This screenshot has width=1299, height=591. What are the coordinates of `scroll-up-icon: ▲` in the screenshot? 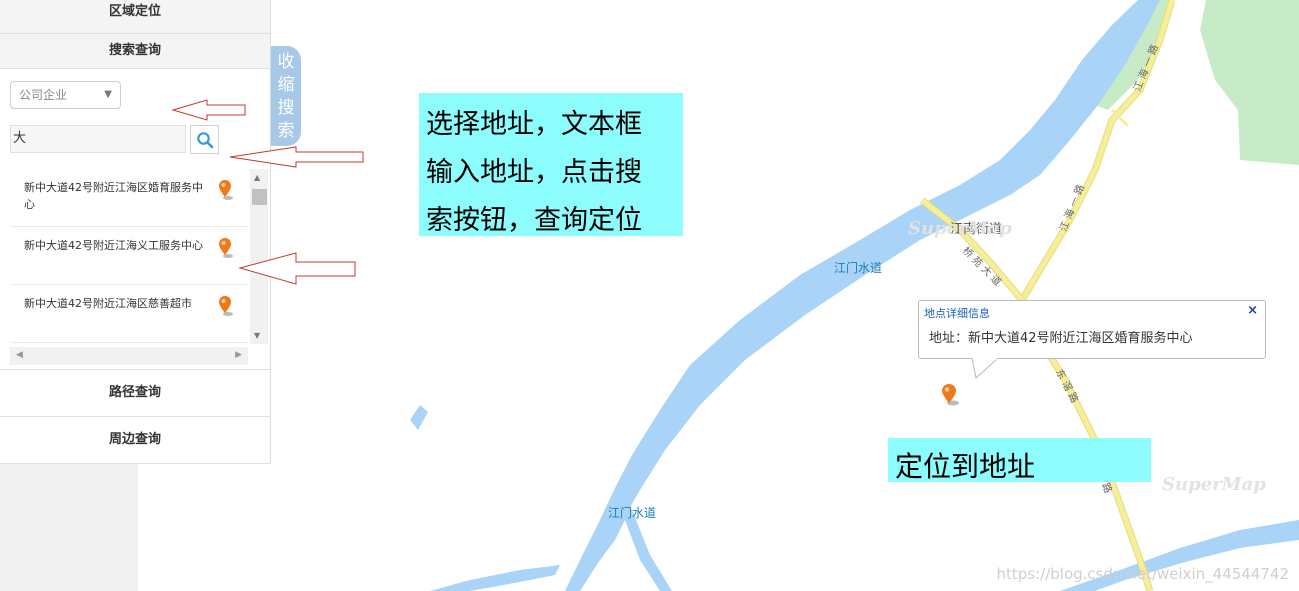 It's located at (257, 177).